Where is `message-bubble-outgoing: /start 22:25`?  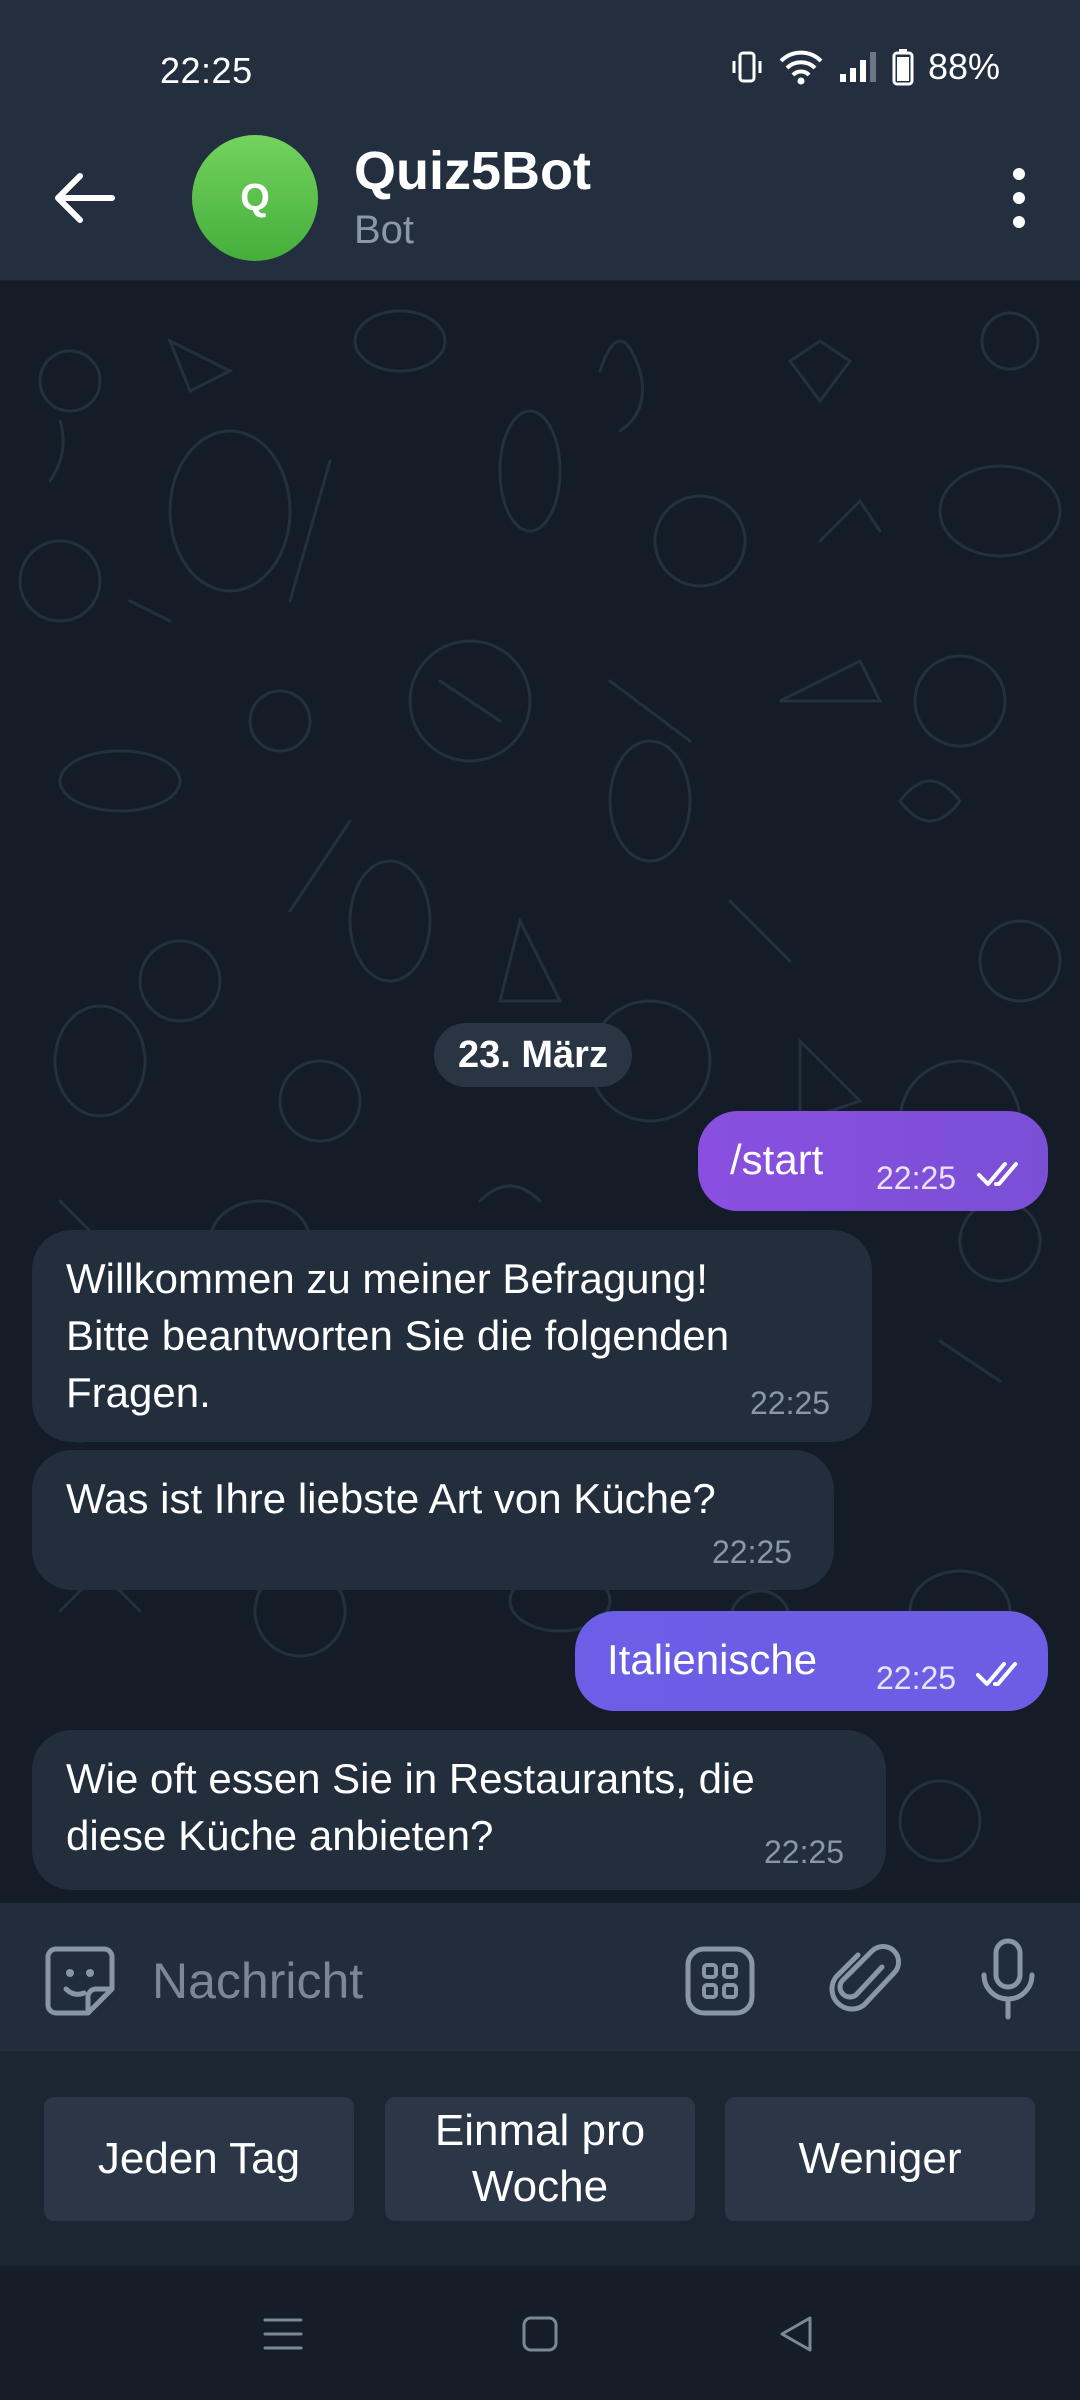 message-bubble-outgoing: /start 22:25 is located at coordinates (873, 1161).